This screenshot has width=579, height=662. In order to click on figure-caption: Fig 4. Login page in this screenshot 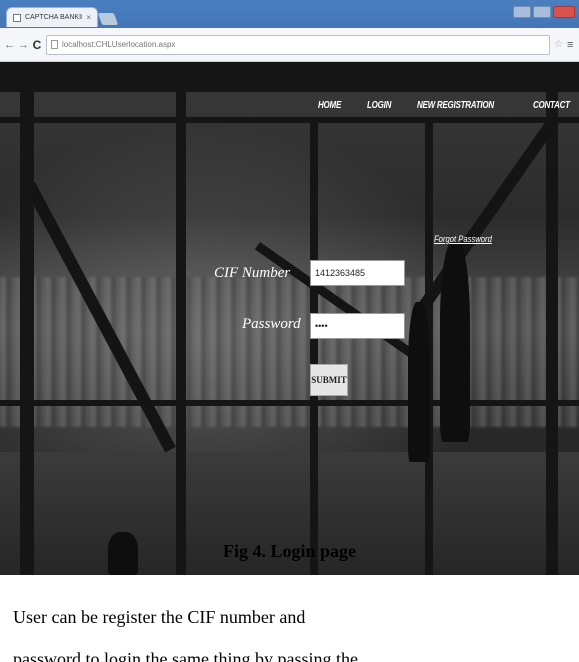, I will do `click(289, 551)`.